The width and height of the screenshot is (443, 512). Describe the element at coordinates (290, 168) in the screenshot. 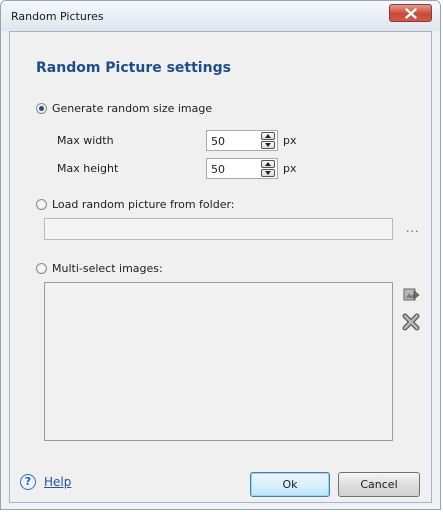

I see `max-height-unit: px` at that location.